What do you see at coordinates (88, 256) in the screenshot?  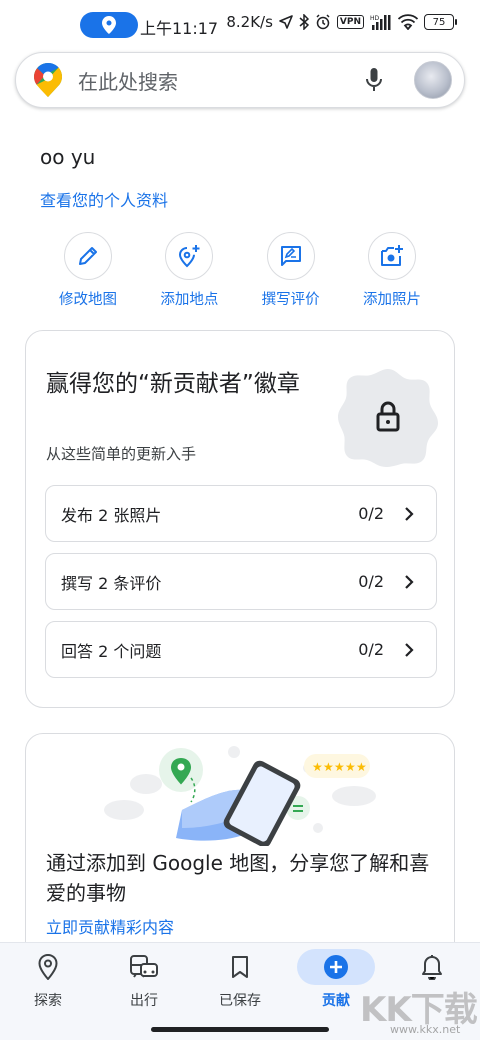 I see `pencil-icon` at bounding box center [88, 256].